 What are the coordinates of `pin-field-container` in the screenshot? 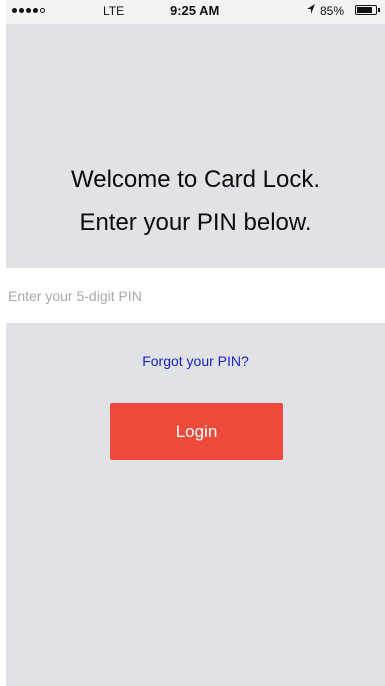 It's located at (195, 295).